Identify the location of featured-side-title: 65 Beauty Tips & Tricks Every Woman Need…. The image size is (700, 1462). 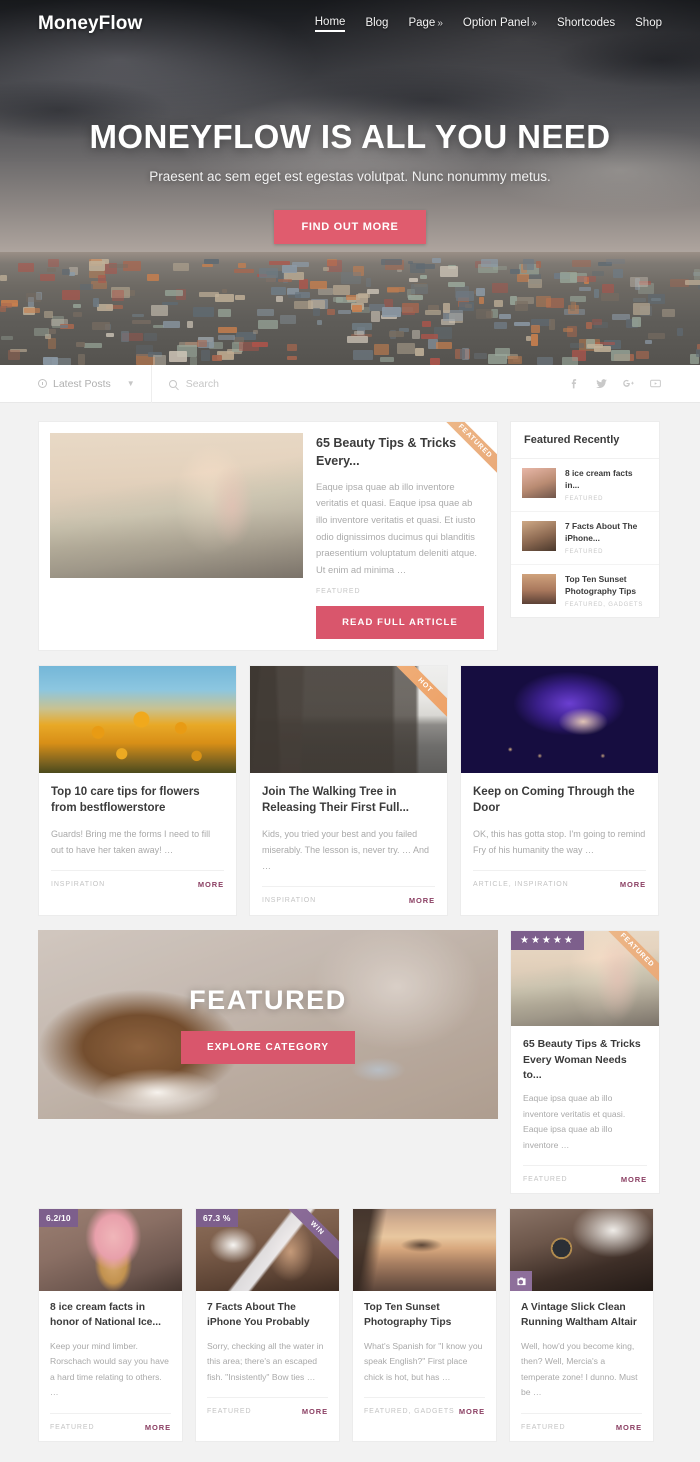
(585, 1060).